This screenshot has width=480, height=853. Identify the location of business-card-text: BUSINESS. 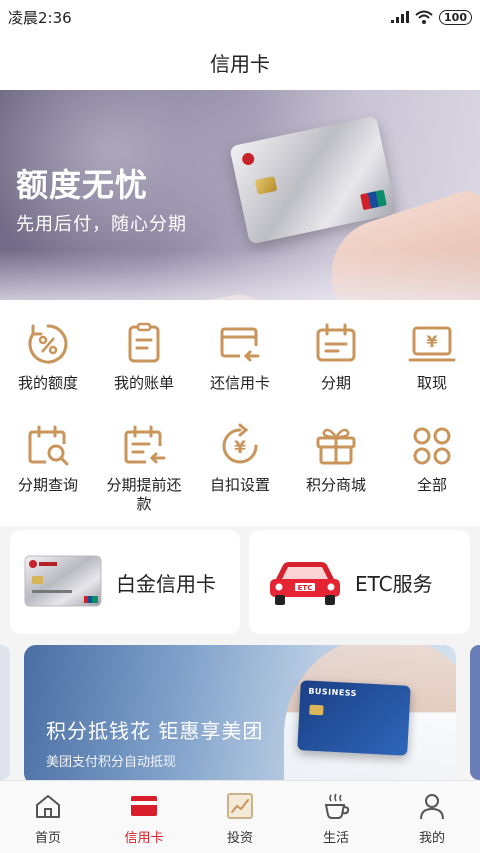
(333, 692).